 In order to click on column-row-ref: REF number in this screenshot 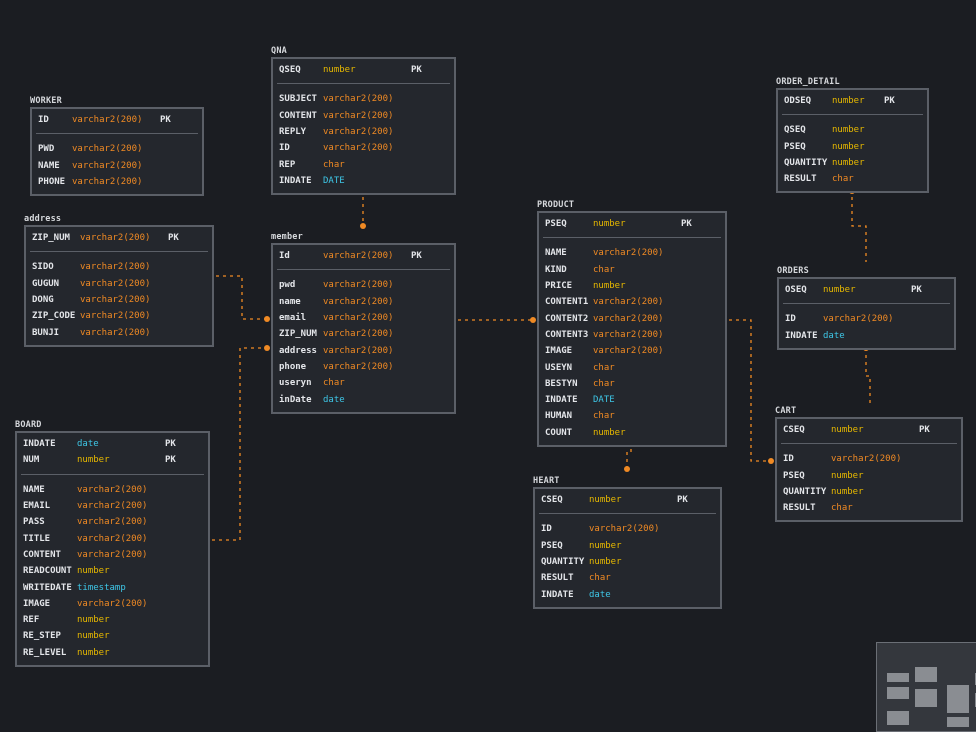, I will do `click(112, 620)`.